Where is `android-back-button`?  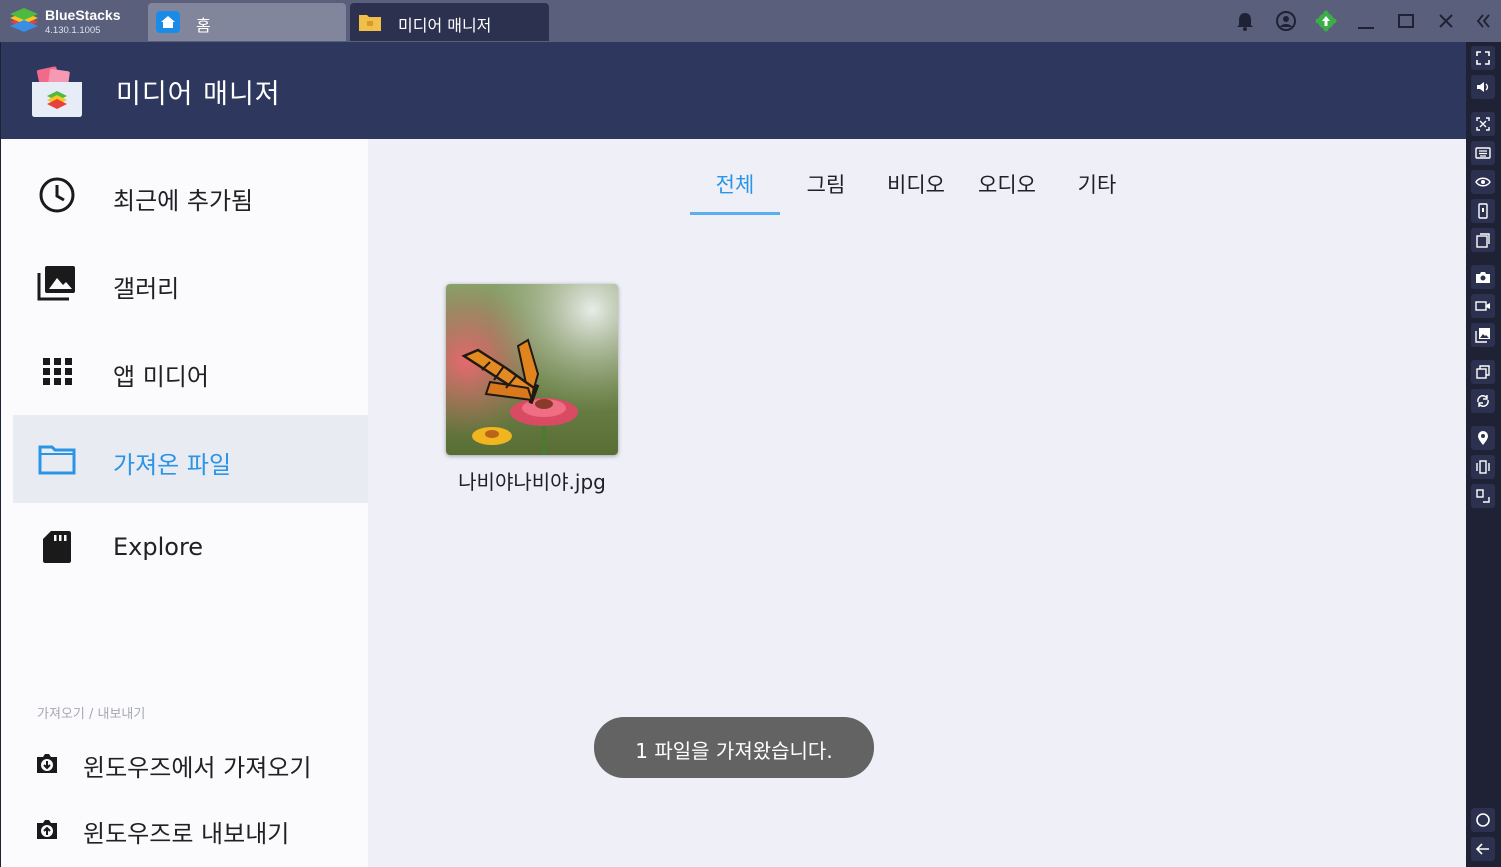
android-back-button is located at coordinates (1483, 849).